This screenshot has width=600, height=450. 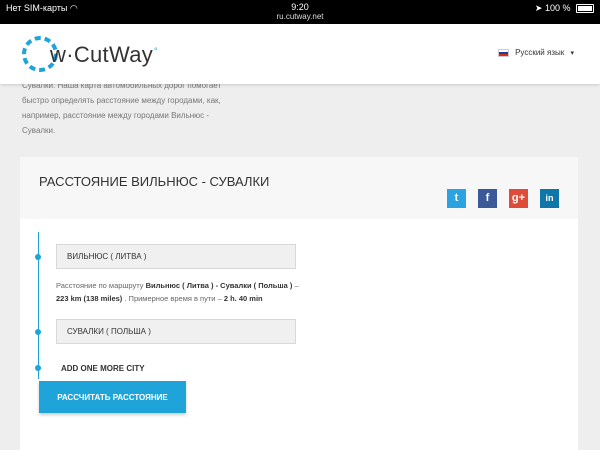 I want to click on twitter-share-button: t, so click(x=456, y=198).